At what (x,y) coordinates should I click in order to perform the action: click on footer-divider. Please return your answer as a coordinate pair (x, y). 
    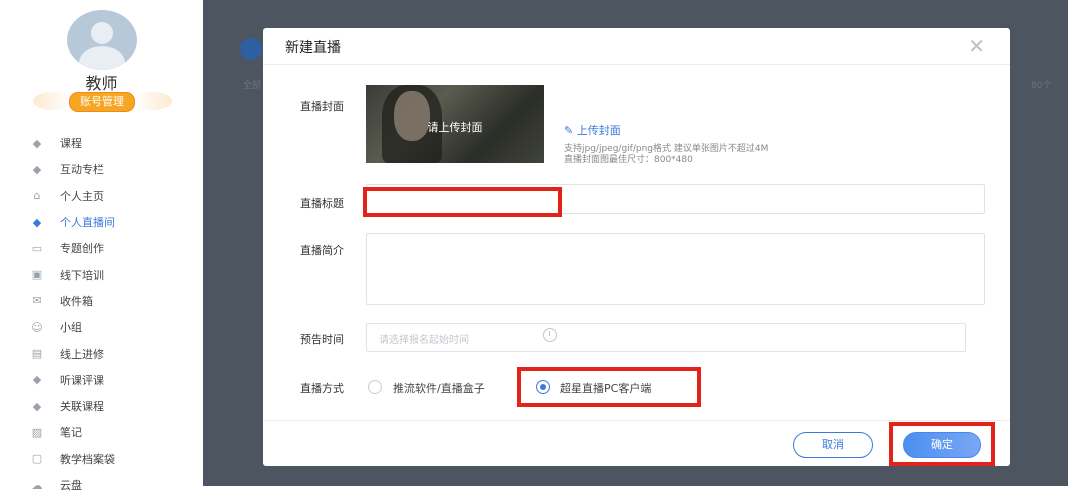
    Looking at the image, I should click on (636, 420).